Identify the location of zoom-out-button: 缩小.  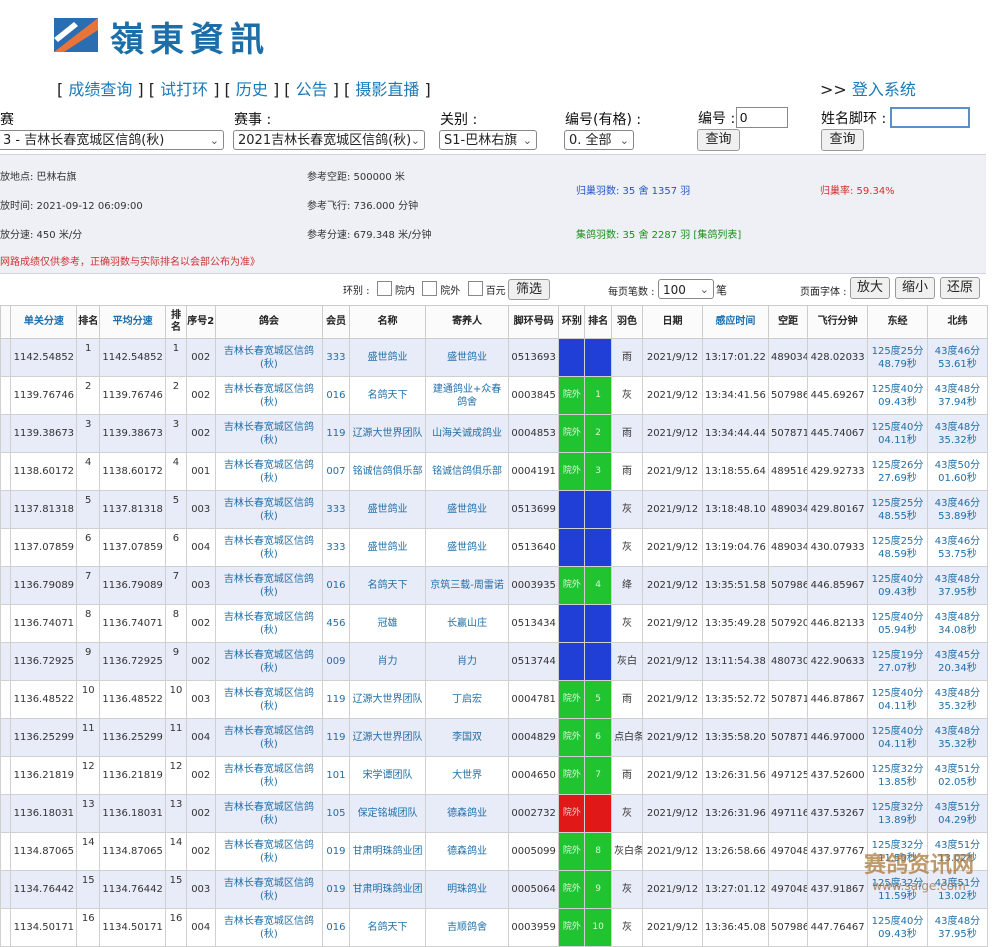
(915, 288).